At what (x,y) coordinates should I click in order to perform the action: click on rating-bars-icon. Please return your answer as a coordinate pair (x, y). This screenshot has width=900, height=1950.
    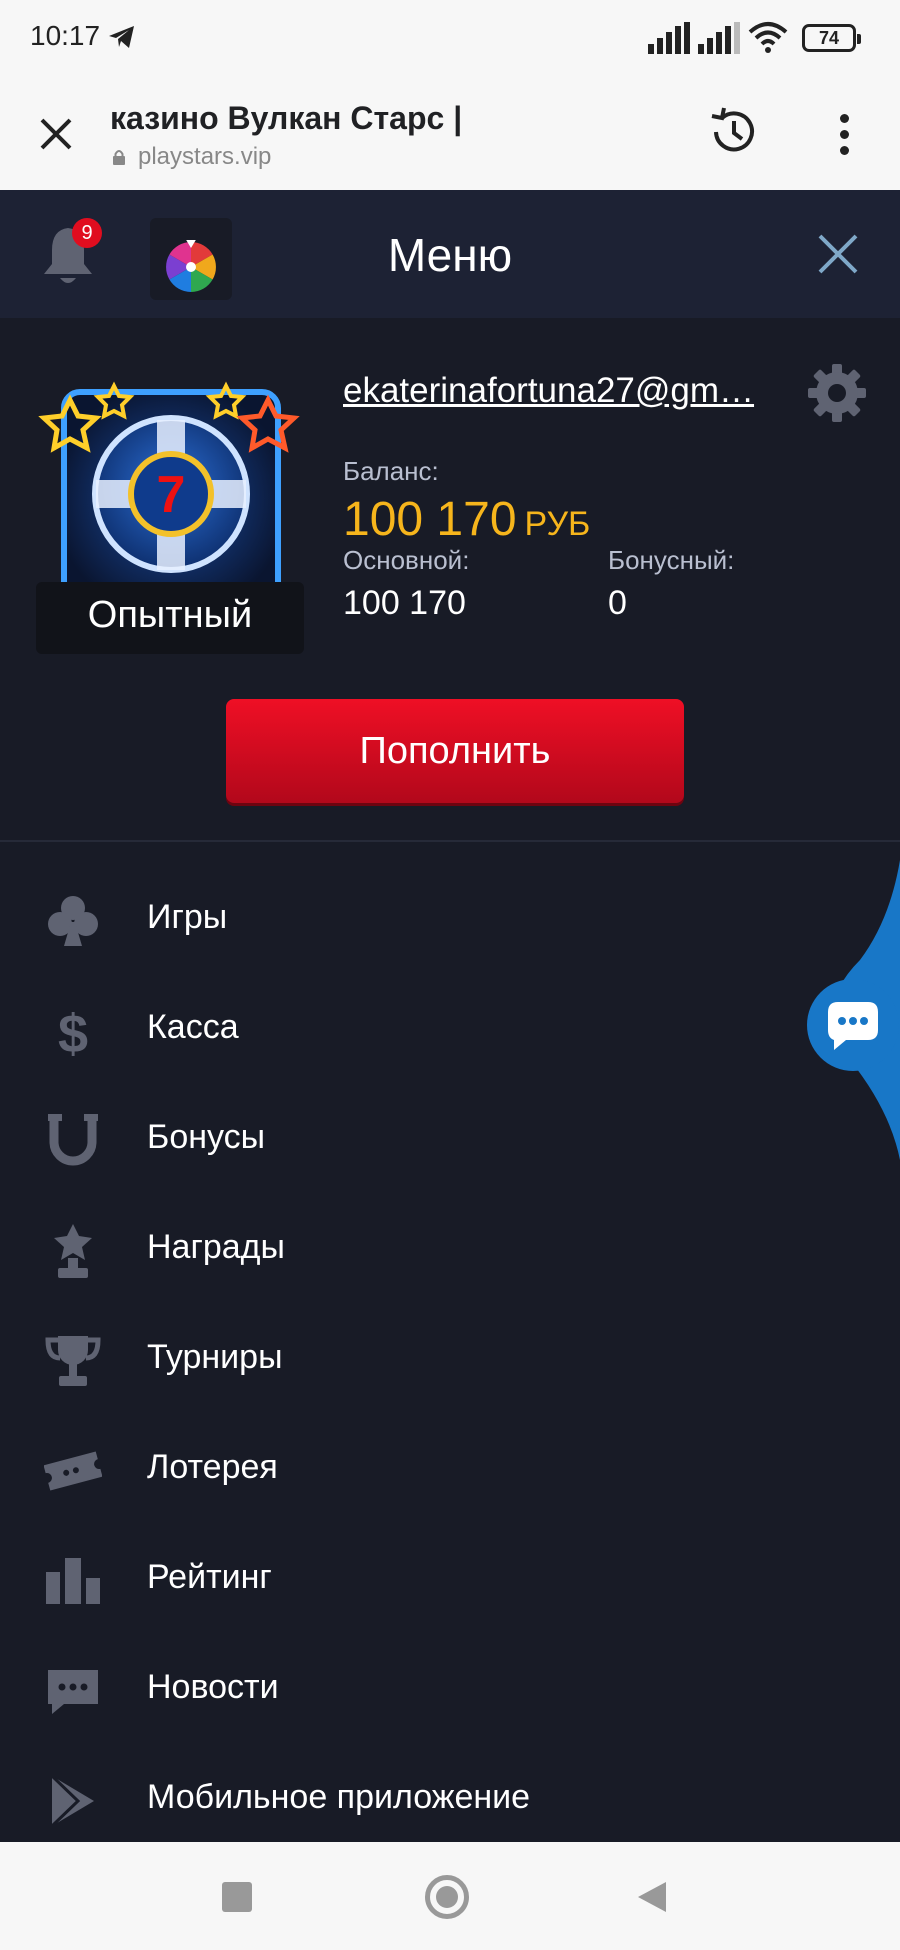
    Looking at the image, I should click on (73, 1581).